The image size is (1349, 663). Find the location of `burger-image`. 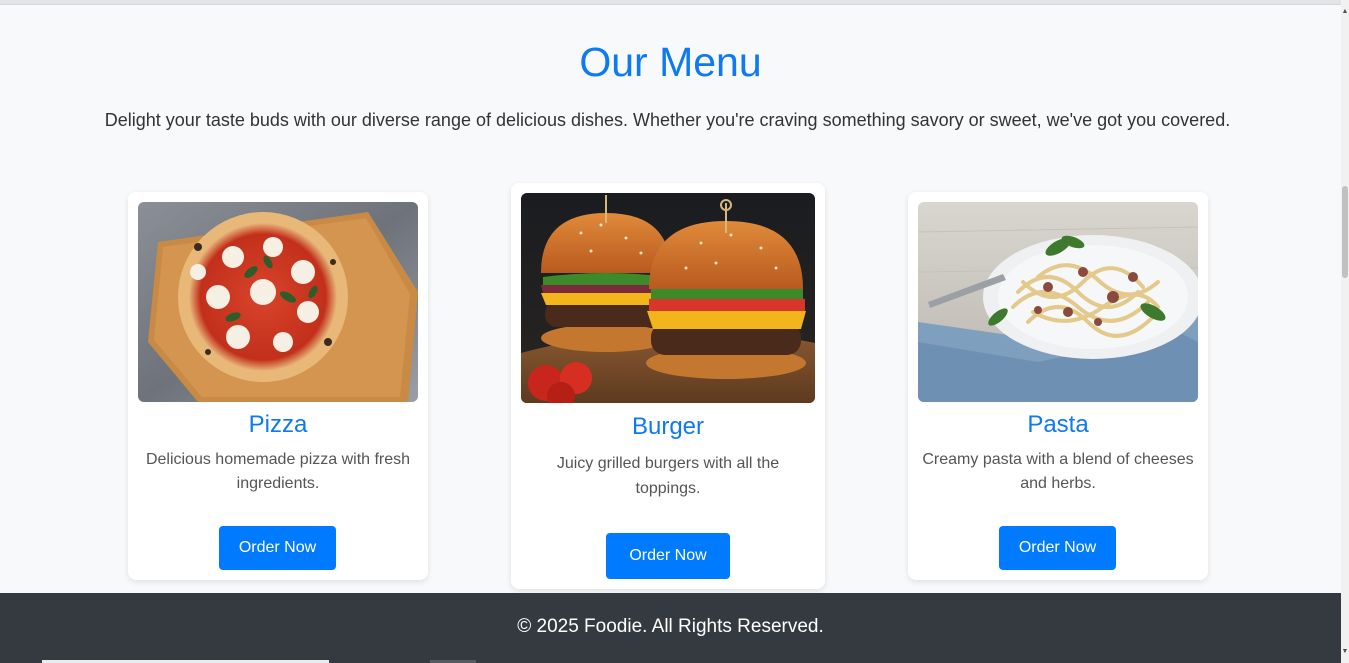

burger-image is located at coordinates (668, 298).